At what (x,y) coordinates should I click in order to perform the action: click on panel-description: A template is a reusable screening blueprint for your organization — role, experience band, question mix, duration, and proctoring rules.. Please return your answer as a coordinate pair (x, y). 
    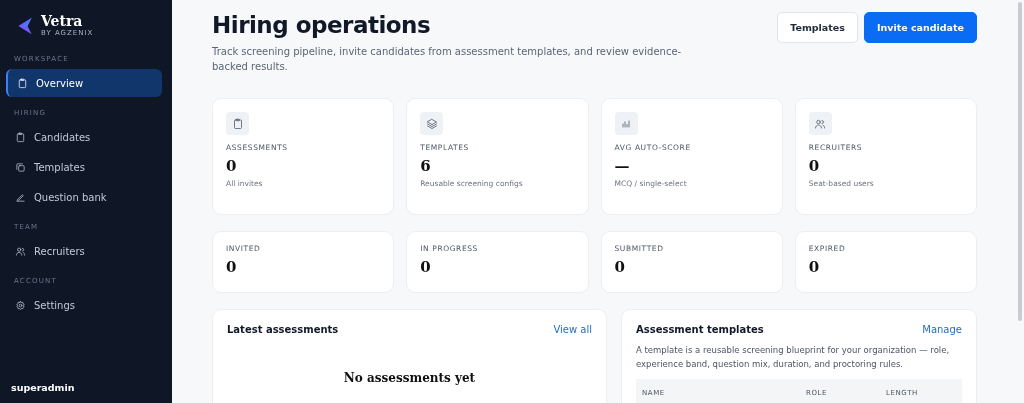
    Looking at the image, I should click on (793, 357).